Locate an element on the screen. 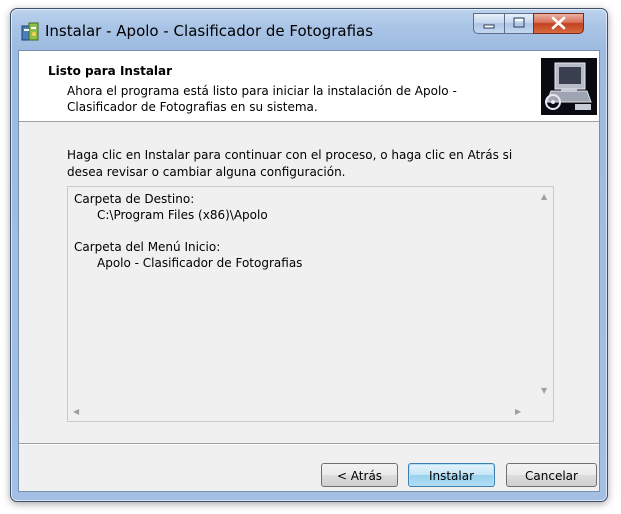 The height and width of the screenshot is (514, 621). scrollbar-corner is located at coordinates (544, 412).